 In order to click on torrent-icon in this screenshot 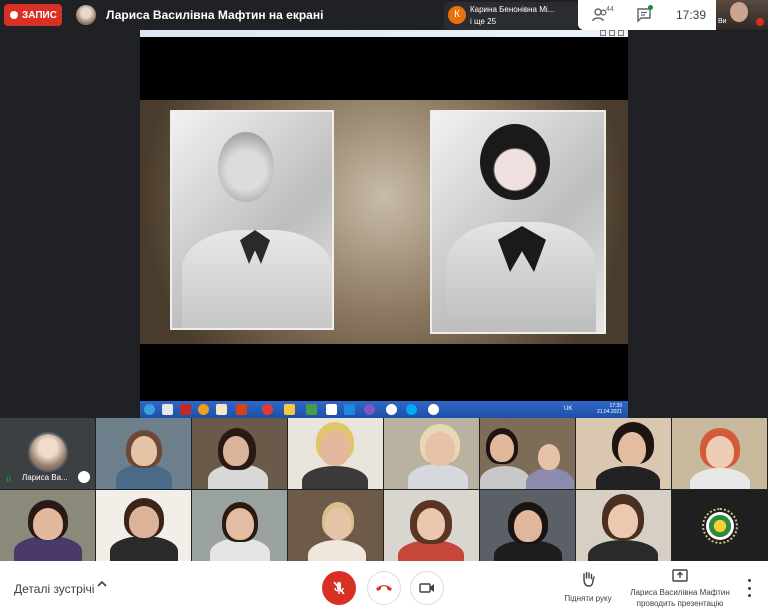, I will do `click(311, 409)`.